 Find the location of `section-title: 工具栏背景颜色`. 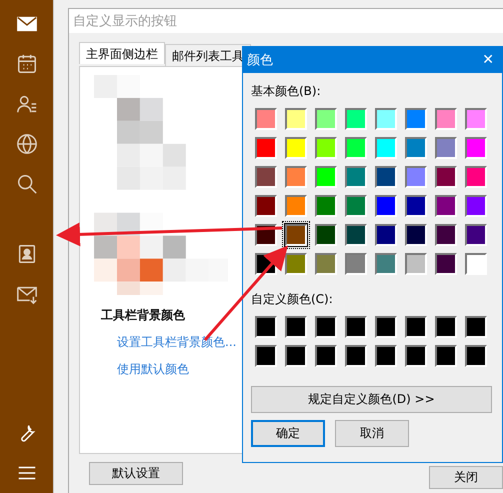

section-title: 工具栏背景颜色 is located at coordinates (143, 315).